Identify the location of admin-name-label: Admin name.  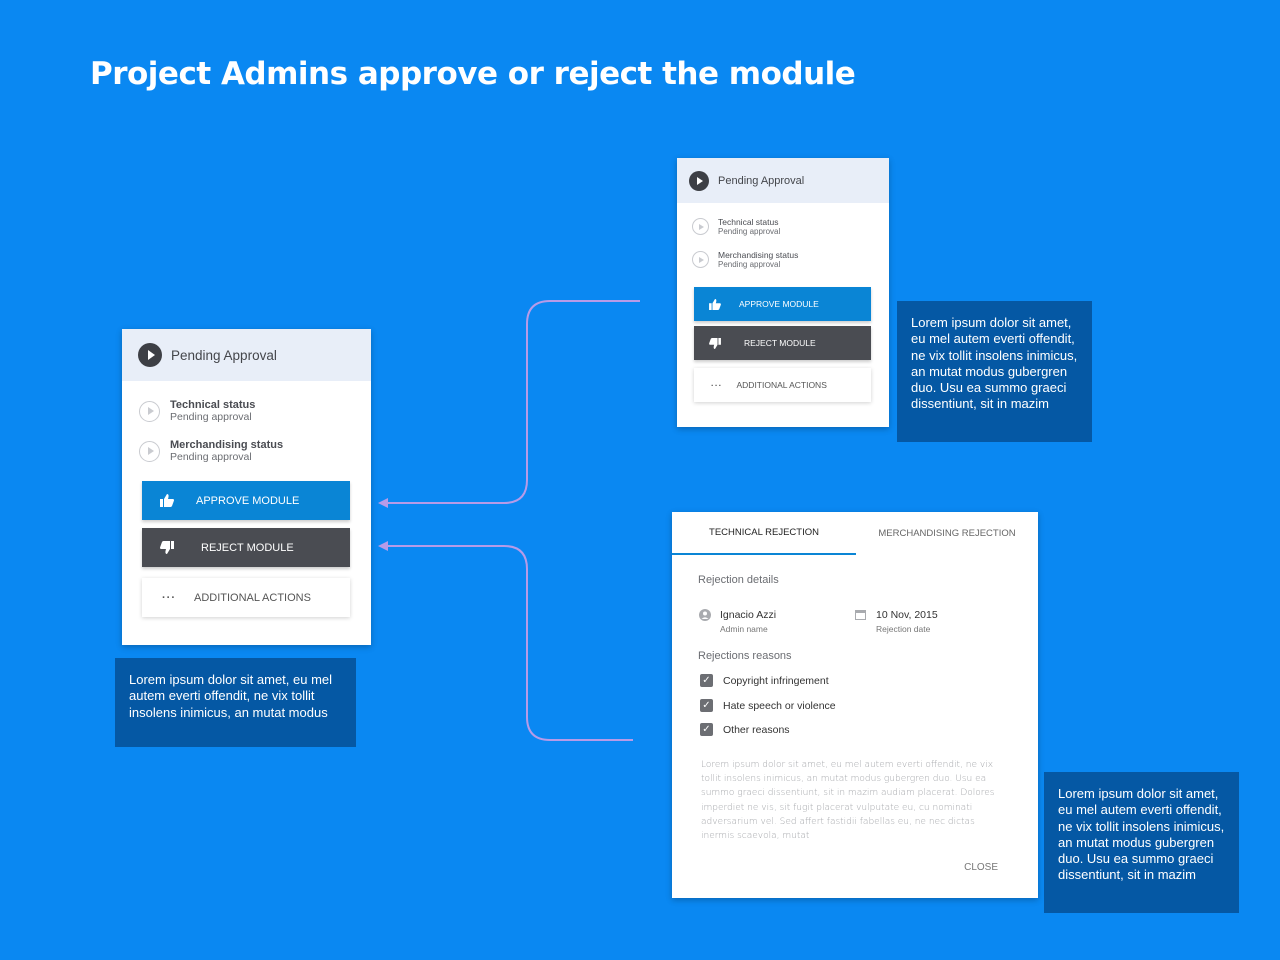
(744, 629).